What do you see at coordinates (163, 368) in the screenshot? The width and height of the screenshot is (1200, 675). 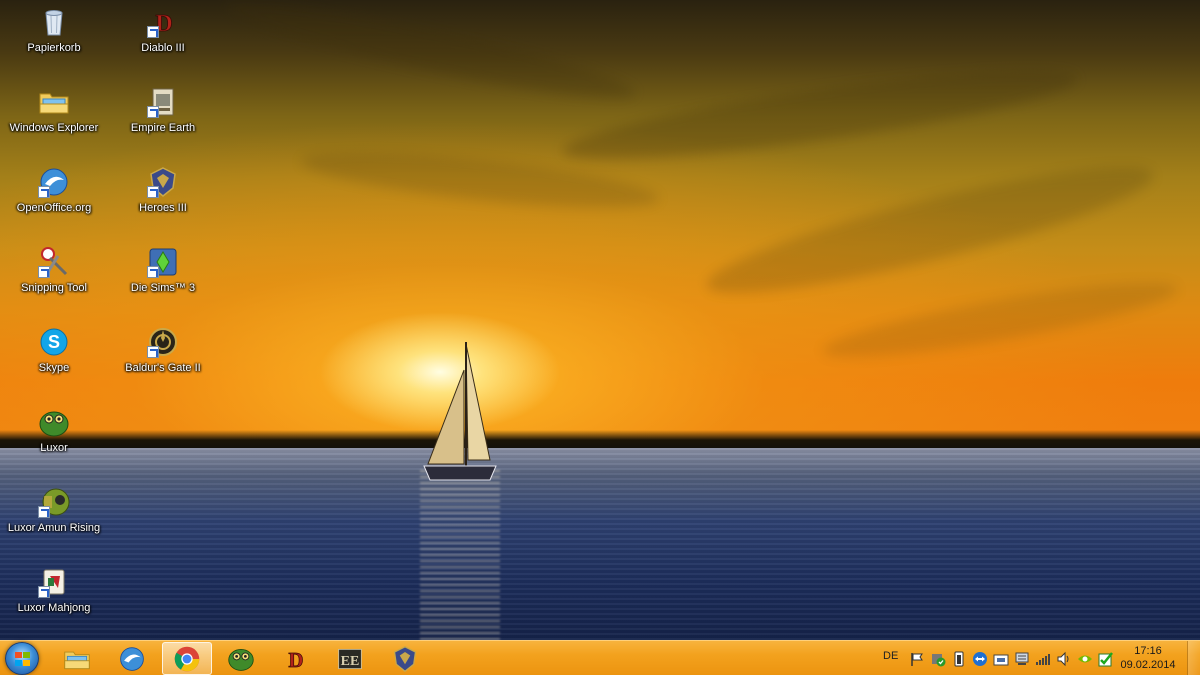 I see `desktop-icon-label: Baldur's Gate II` at bounding box center [163, 368].